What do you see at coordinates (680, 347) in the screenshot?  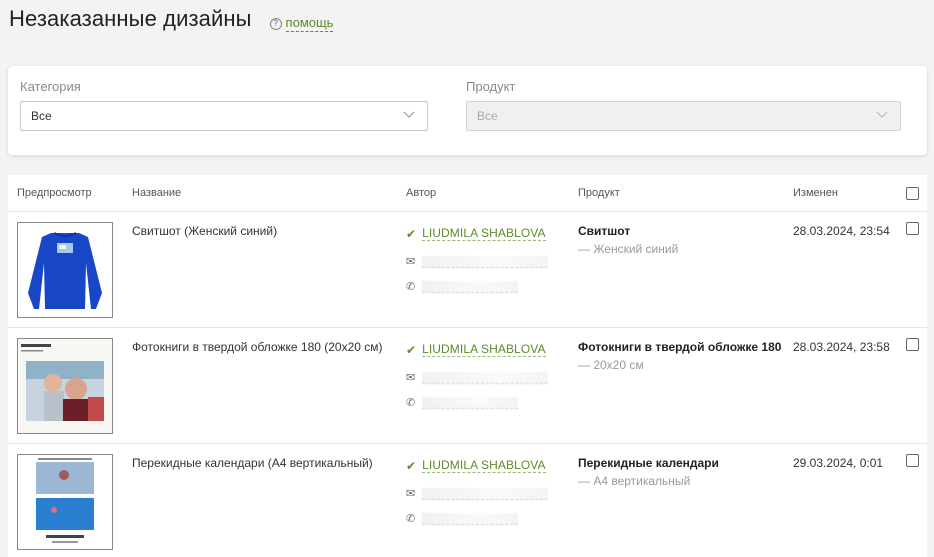 I see `product-main: Фотокниги в твердой обложке 180` at bounding box center [680, 347].